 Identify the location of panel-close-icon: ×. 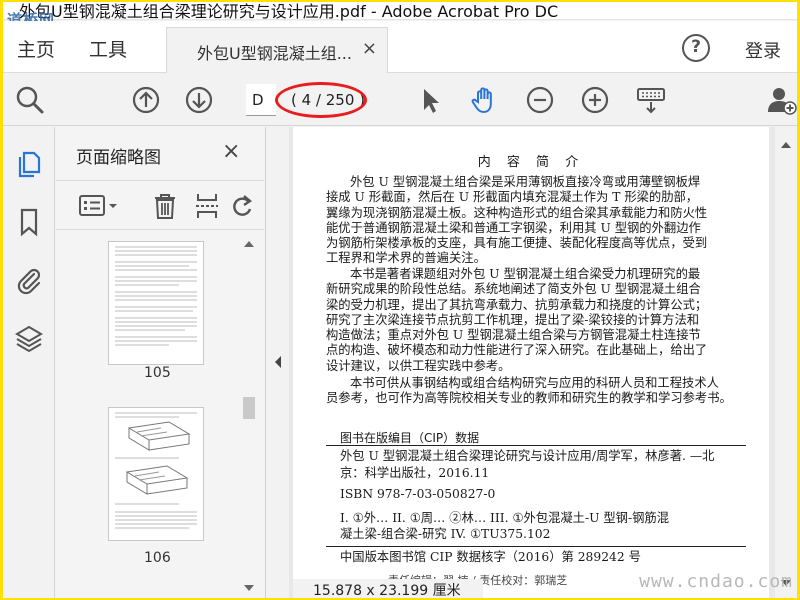
(231, 151).